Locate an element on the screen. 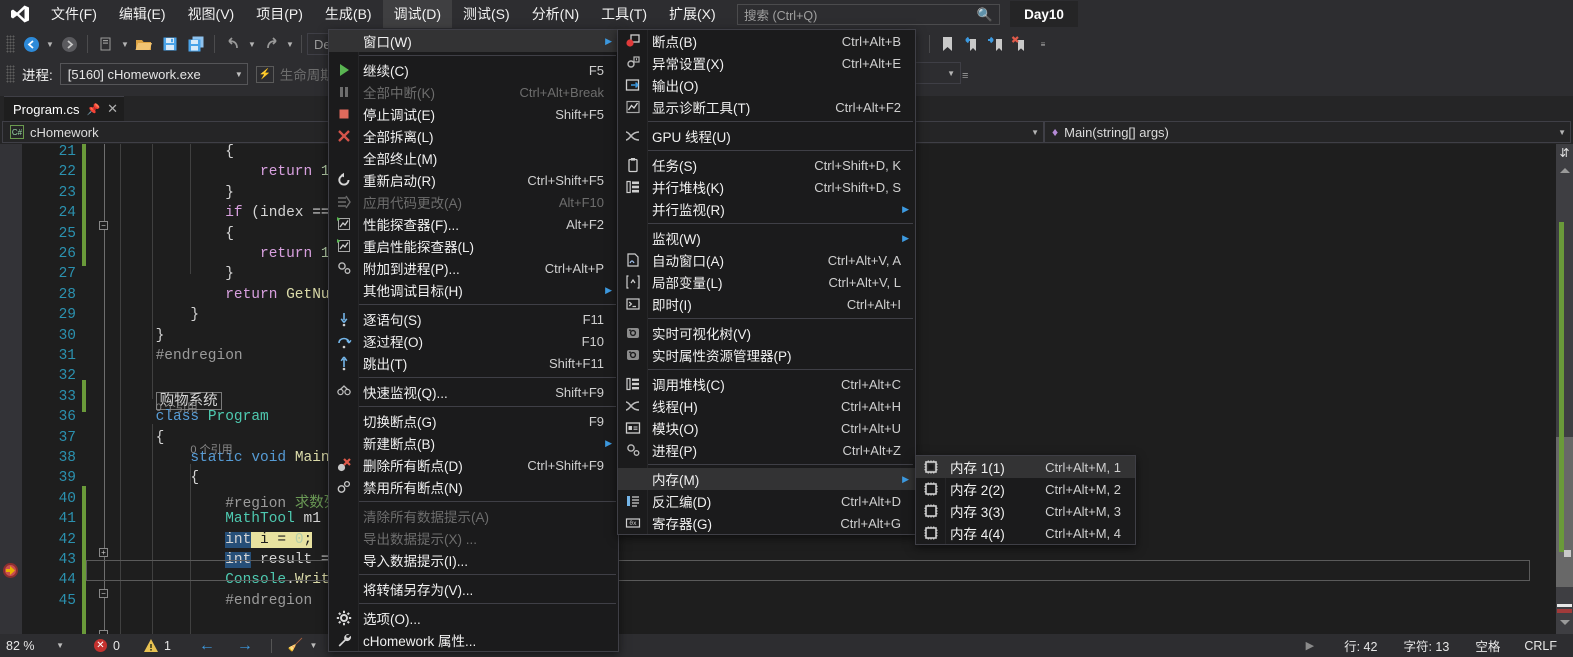  chevron-down-icon: ▼ is located at coordinates (313, 645).